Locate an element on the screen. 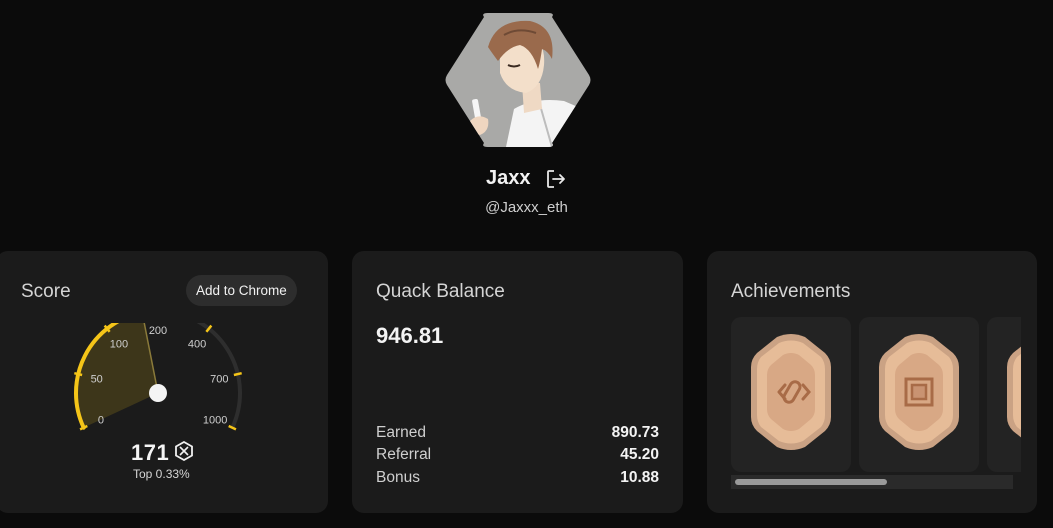  profile-name: Jaxx is located at coordinates (508, 178).